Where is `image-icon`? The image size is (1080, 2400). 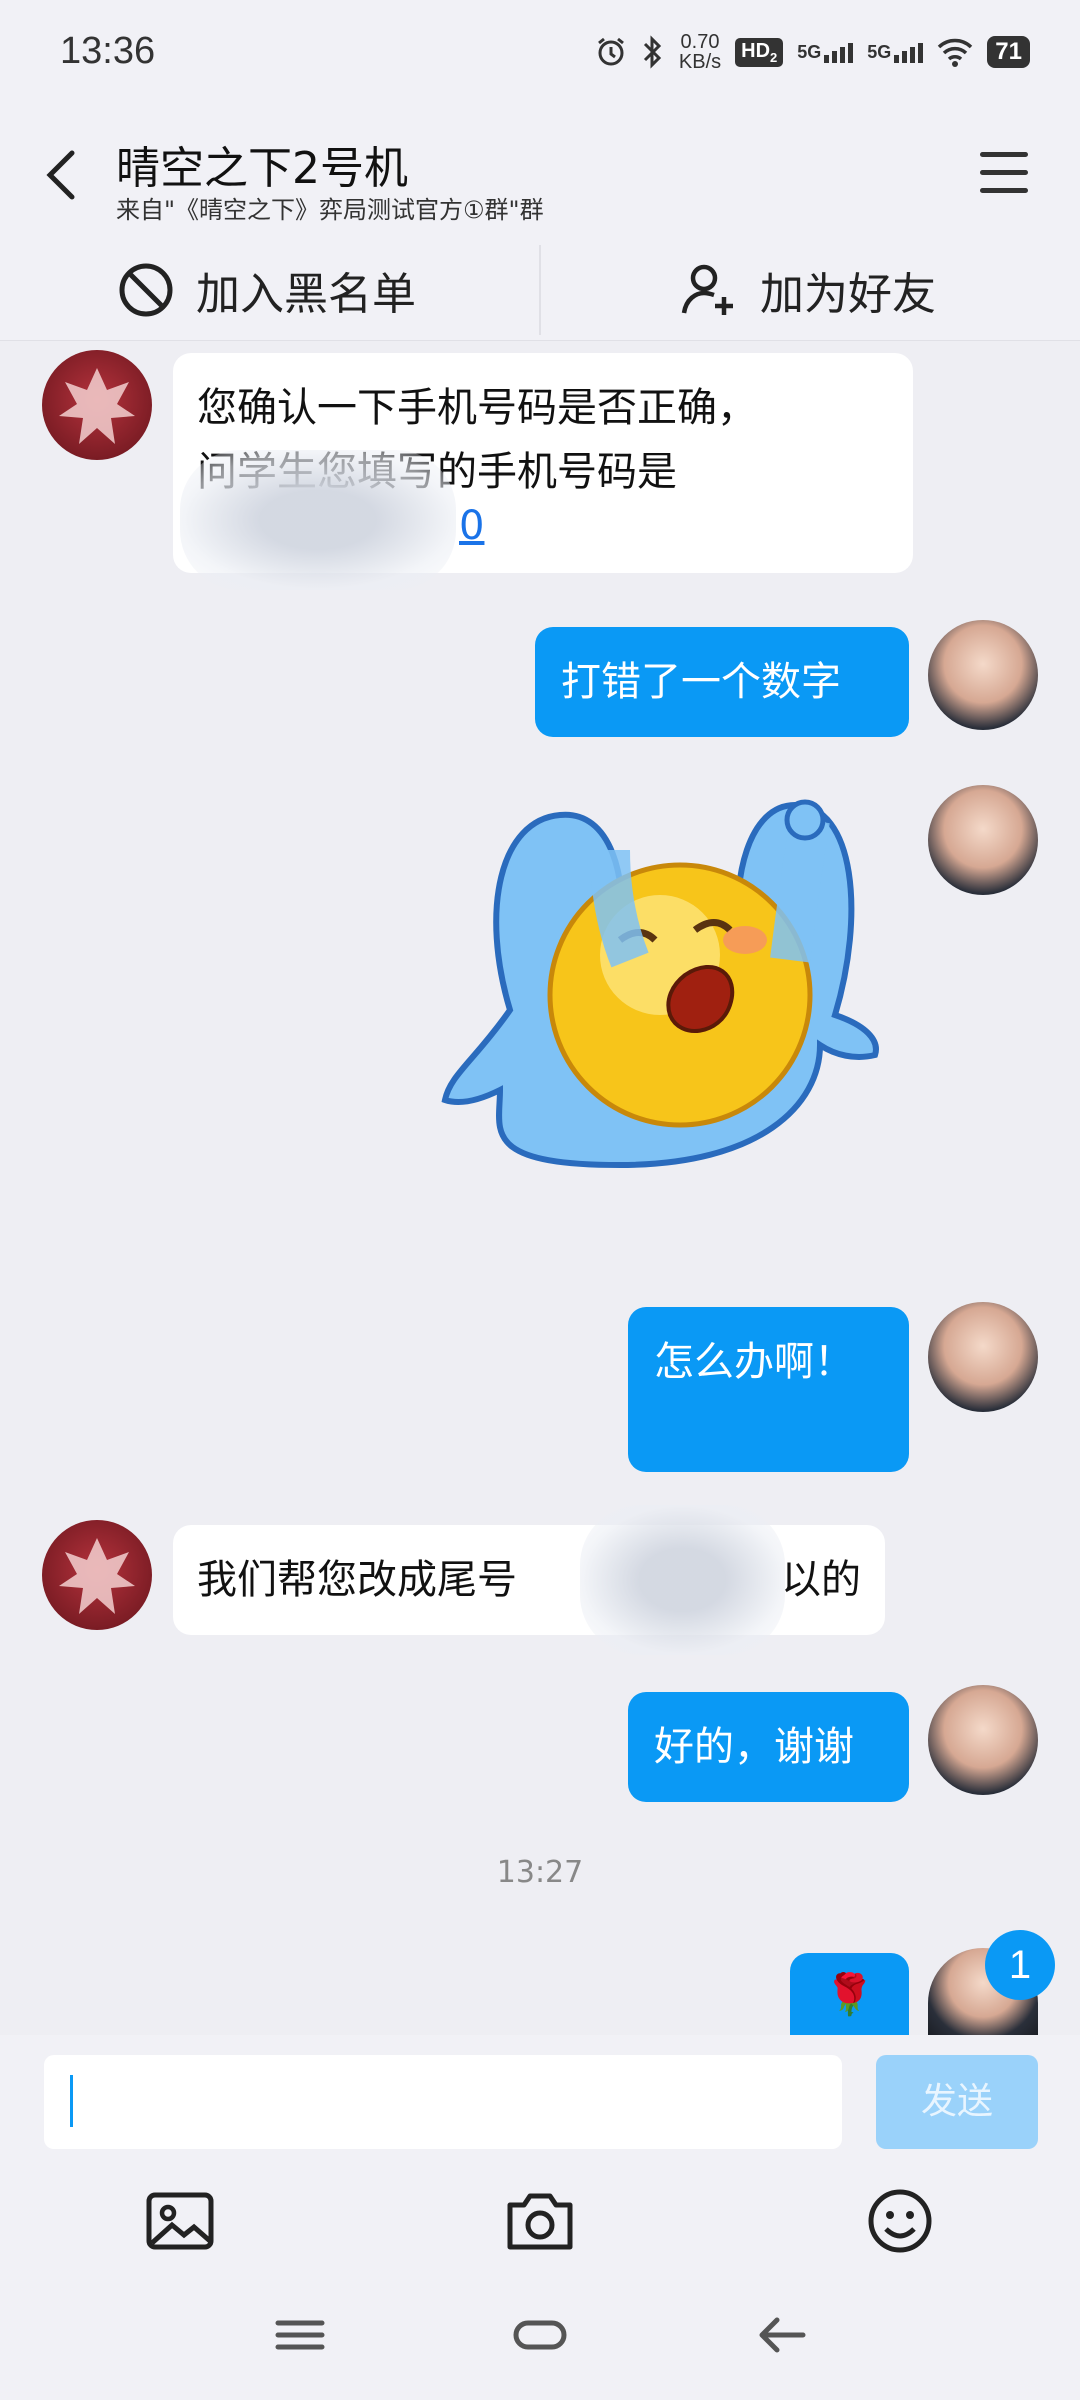 image-icon is located at coordinates (180, 2221).